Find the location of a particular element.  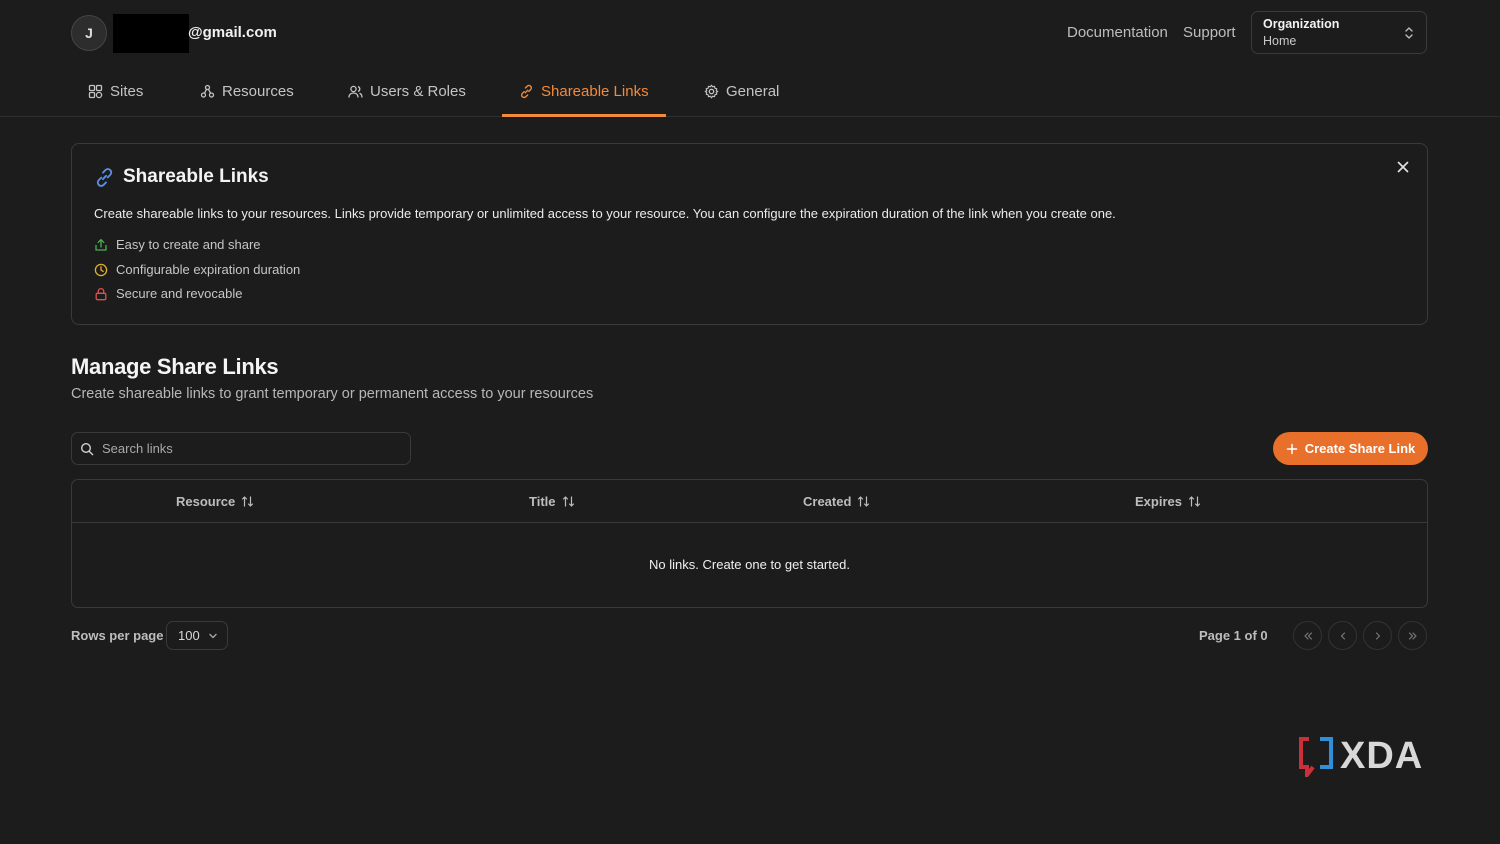

active-tab-indicator is located at coordinates (584, 115).